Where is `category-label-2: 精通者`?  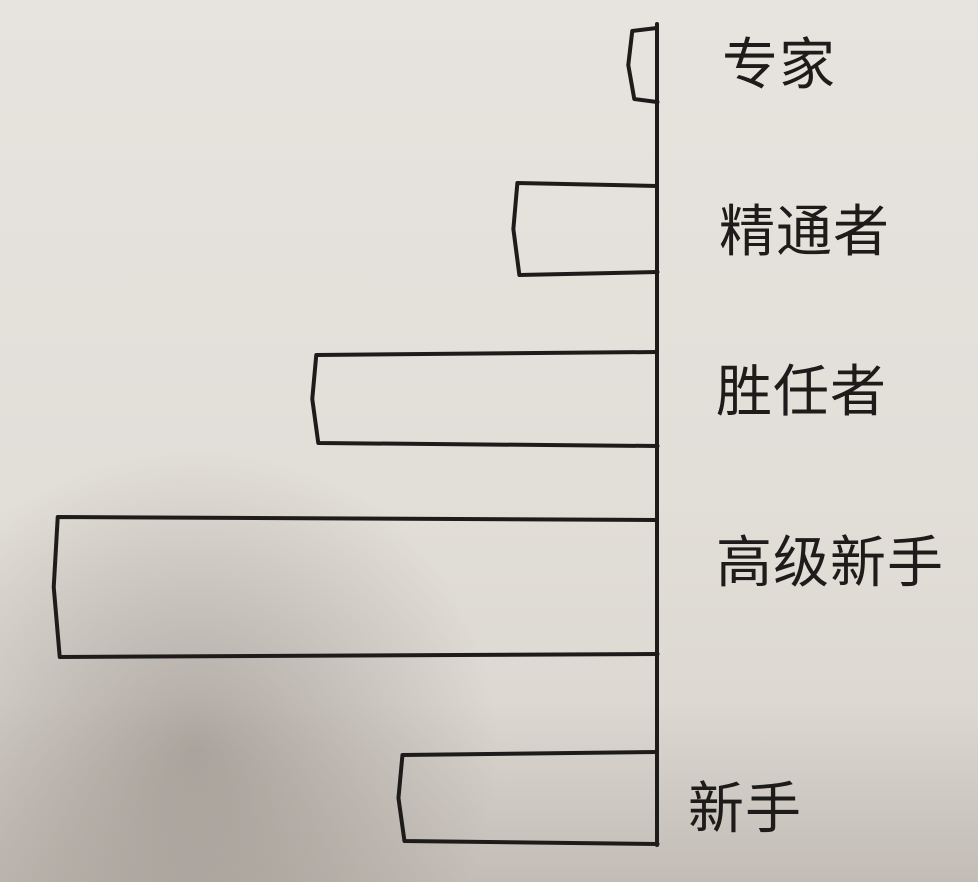 category-label-2: 精通者 is located at coordinates (804, 232).